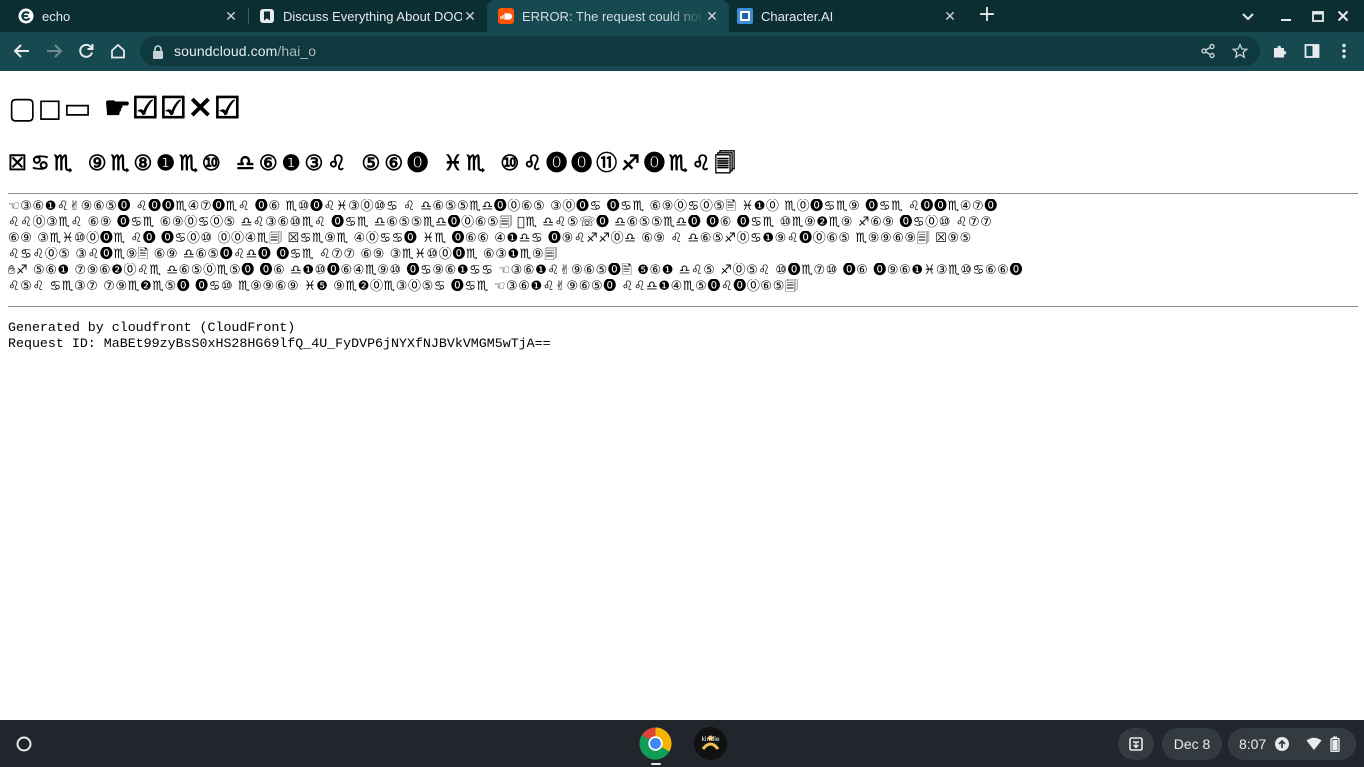 This screenshot has width=1364, height=767. What do you see at coordinates (1314, 744) in the screenshot?
I see `wifi-icon` at bounding box center [1314, 744].